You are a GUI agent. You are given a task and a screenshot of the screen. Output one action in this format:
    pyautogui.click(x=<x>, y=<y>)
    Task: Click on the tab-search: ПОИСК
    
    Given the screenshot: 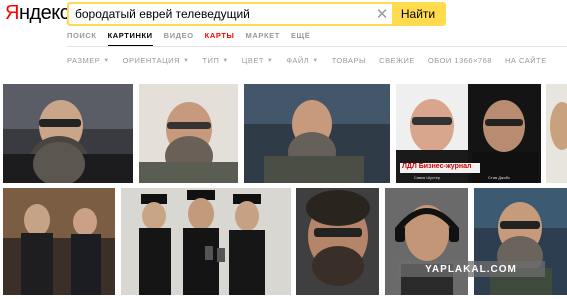 What is the action you would take?
    pyautogui.click(x=82, y=39)
    